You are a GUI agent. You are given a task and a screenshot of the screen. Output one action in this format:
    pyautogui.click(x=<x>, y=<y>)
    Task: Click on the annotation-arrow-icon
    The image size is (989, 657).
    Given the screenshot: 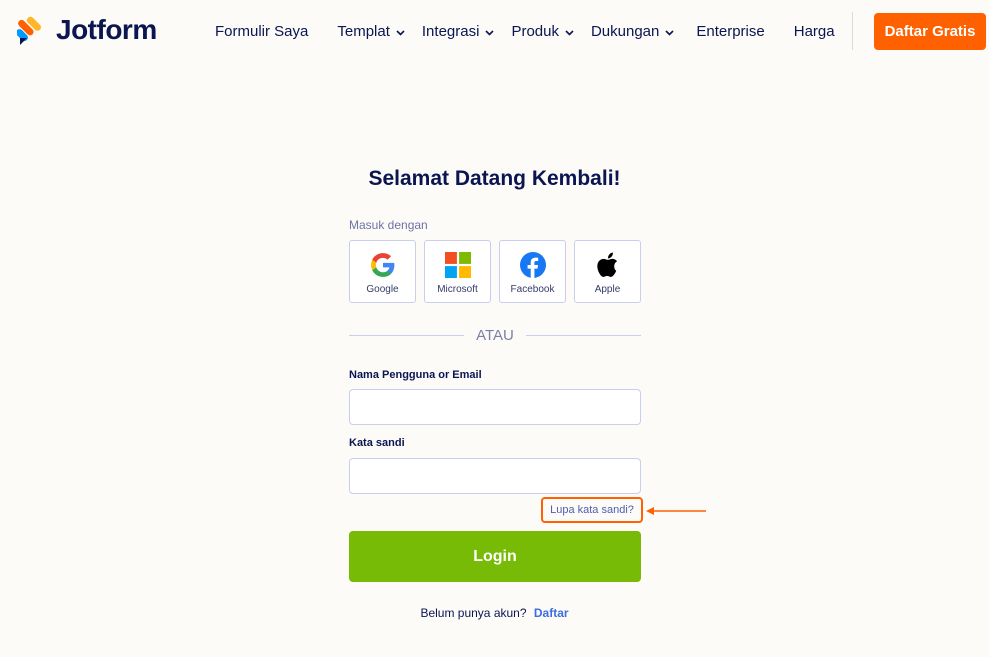 What is the action you would take?
    pyautogui.click(x=676, y=511)
    